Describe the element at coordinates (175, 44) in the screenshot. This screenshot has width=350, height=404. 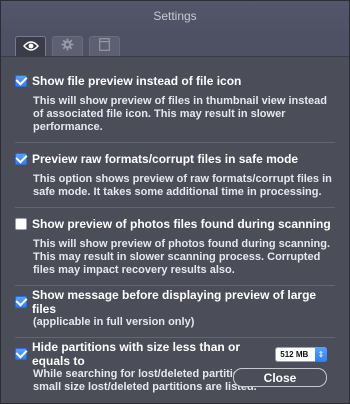
I see `toolbar` at that location.